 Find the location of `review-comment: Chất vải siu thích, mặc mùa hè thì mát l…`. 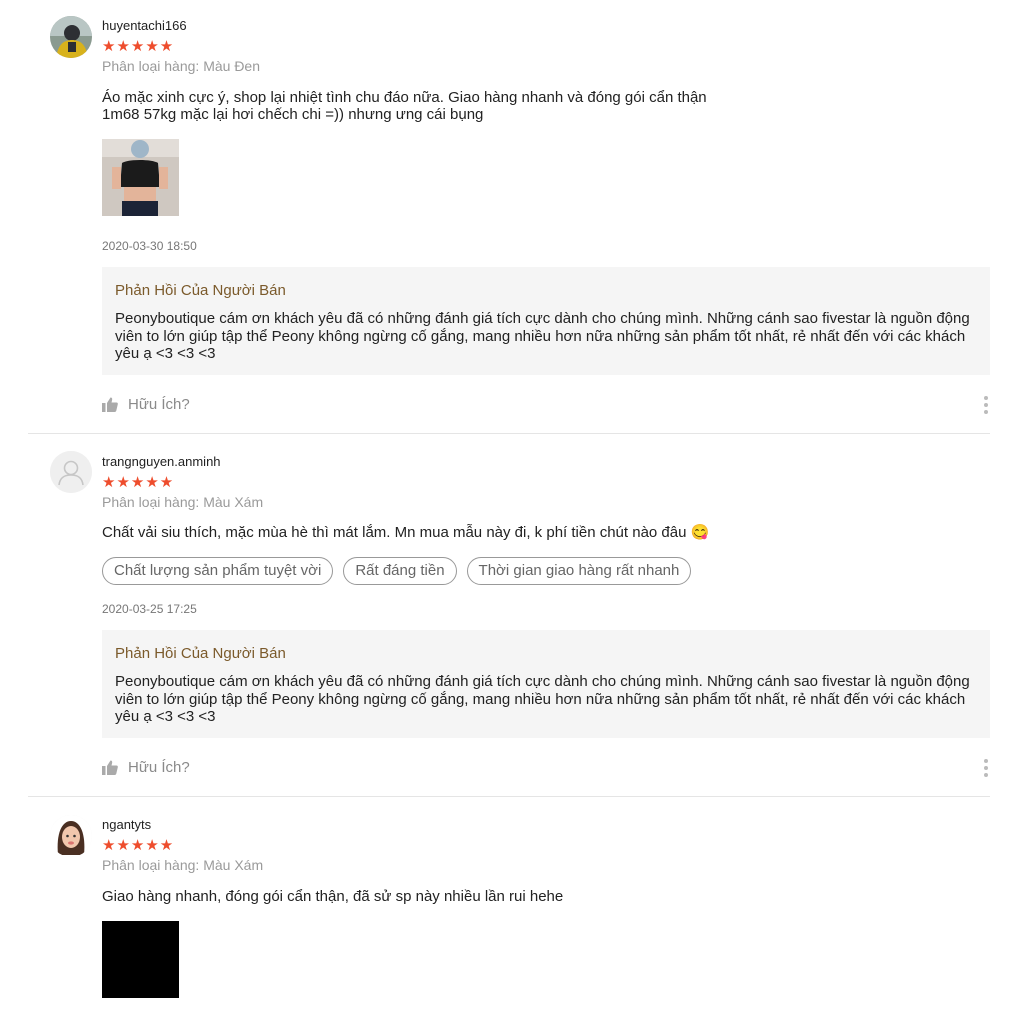

review-comment: Chất vải siu thích, mặc mùa hè thì mát l… is located at coordinates (406, 532).